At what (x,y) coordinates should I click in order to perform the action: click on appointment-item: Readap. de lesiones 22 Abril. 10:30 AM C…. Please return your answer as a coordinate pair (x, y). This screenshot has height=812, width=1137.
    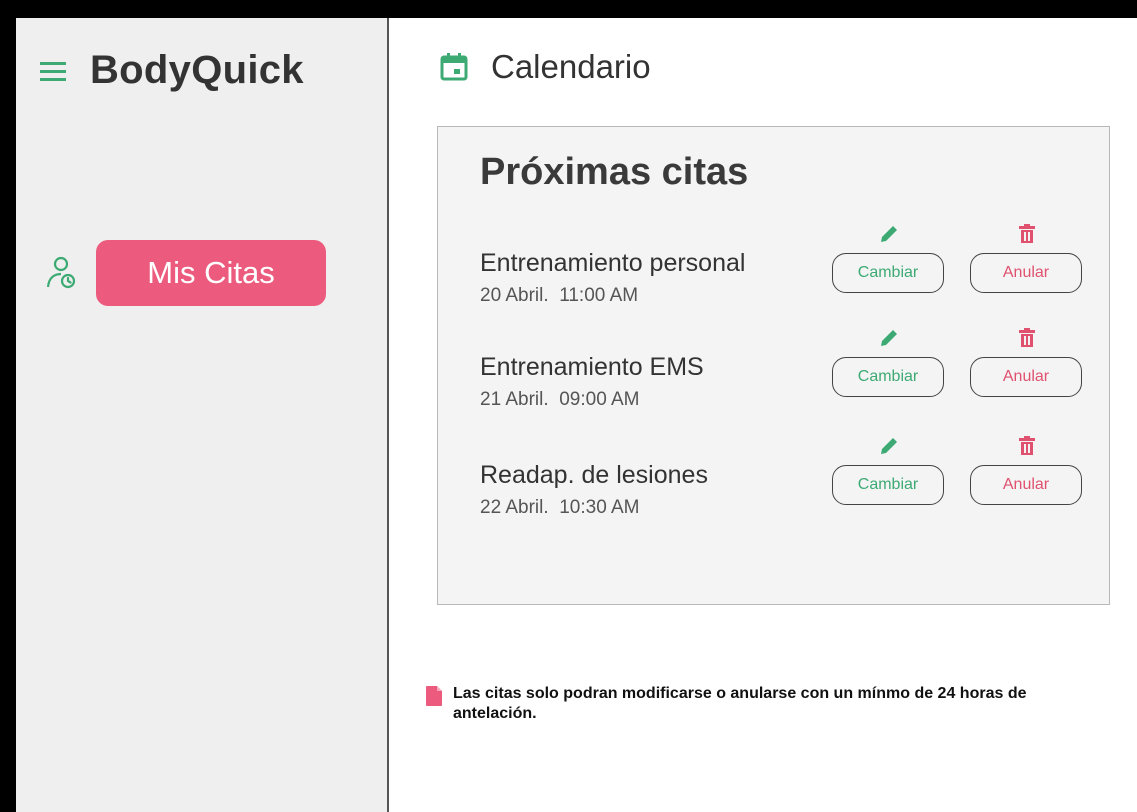
    Looking at the image, I should click on (785, 485).